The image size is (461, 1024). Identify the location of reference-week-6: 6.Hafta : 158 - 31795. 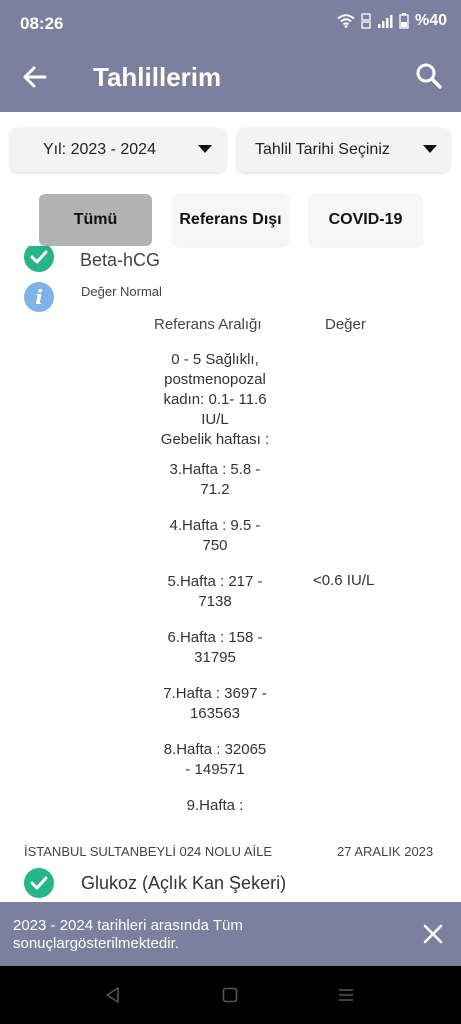
(215, 648).